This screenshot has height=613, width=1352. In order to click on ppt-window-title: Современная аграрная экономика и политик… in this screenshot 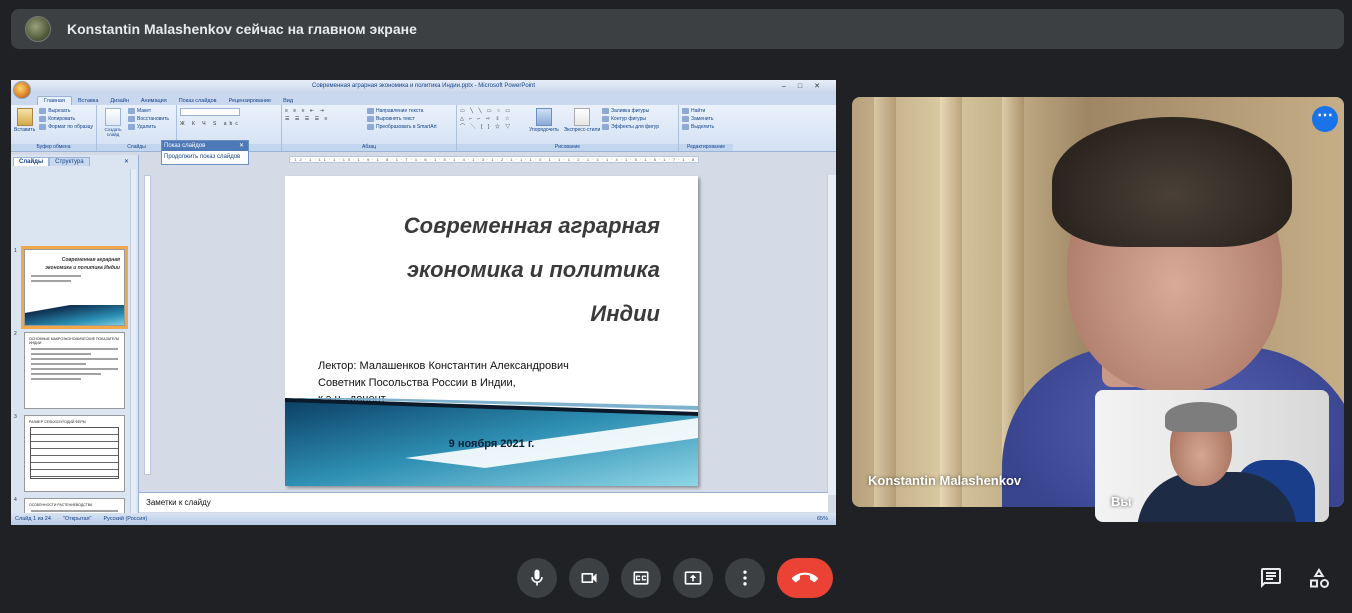, I will do `click(423, 86)`.